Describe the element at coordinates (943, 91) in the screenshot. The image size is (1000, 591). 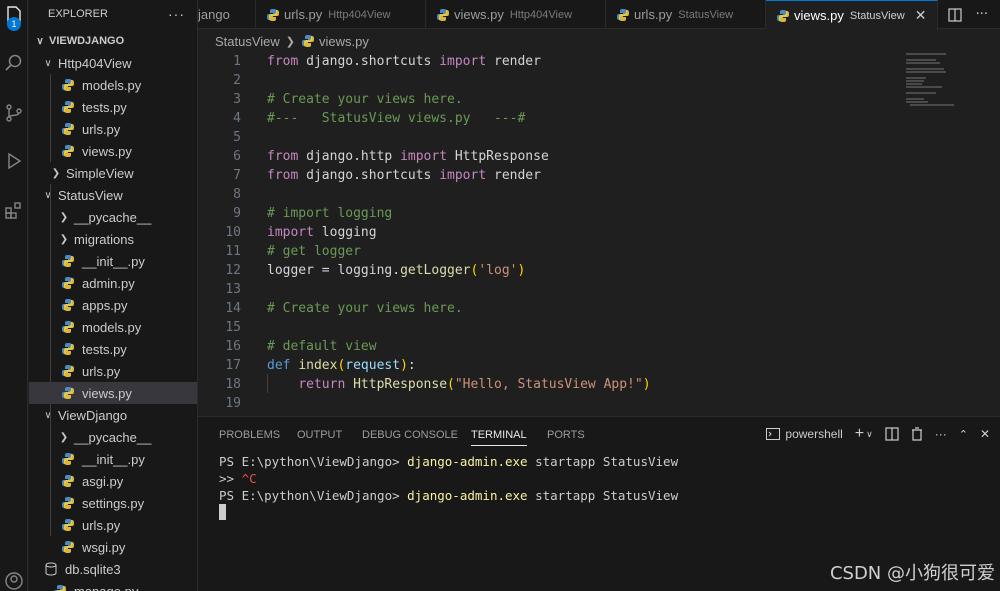
I see `minimap` at that location.